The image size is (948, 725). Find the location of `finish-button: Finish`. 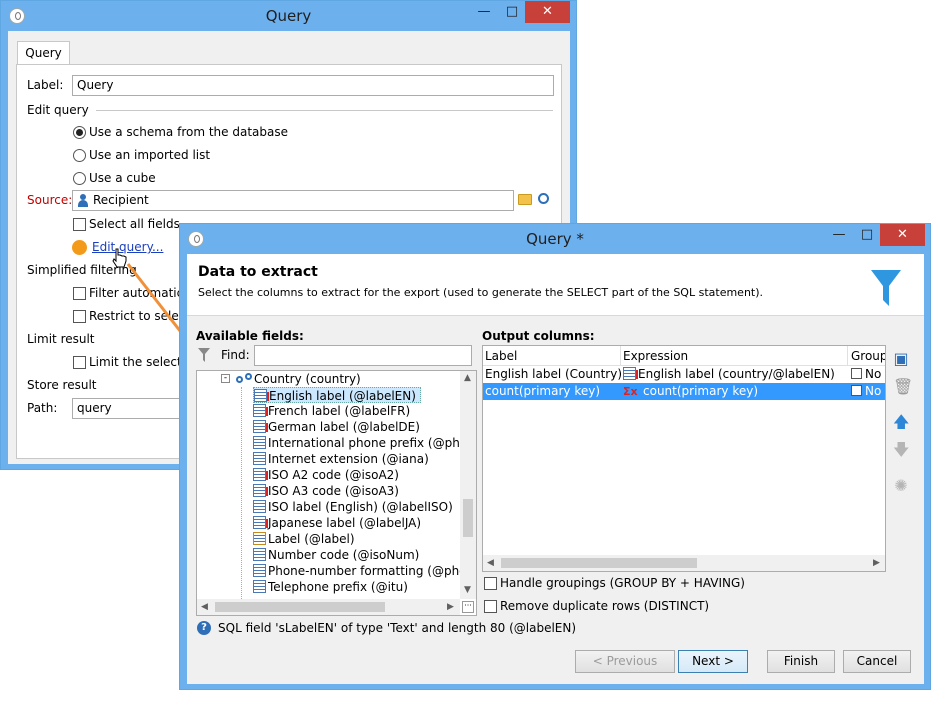

finish-button: Finish is located at coordinates (801, 661).